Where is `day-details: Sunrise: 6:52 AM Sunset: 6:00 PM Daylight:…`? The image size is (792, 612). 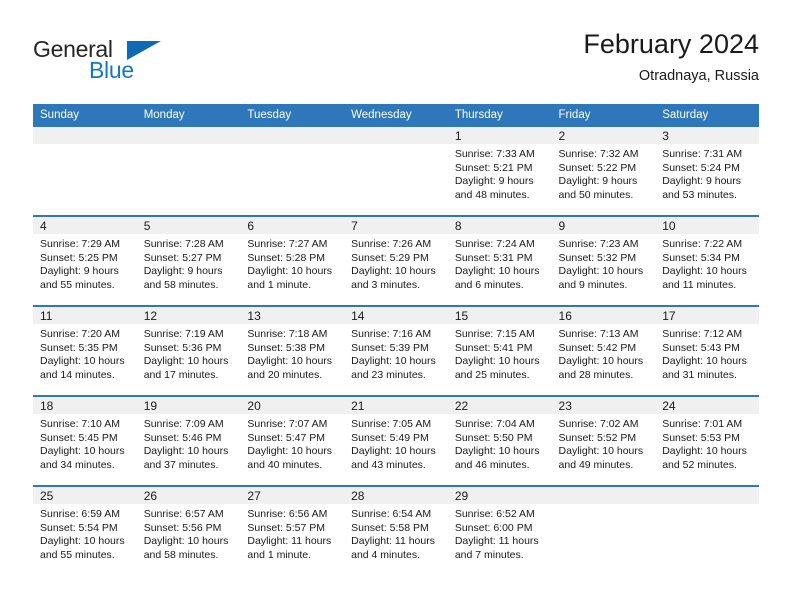 day-details: Sunrise: 6:52 AM Sunset: 6:00 PM Daylight:… is located at coordinates (500, 533).